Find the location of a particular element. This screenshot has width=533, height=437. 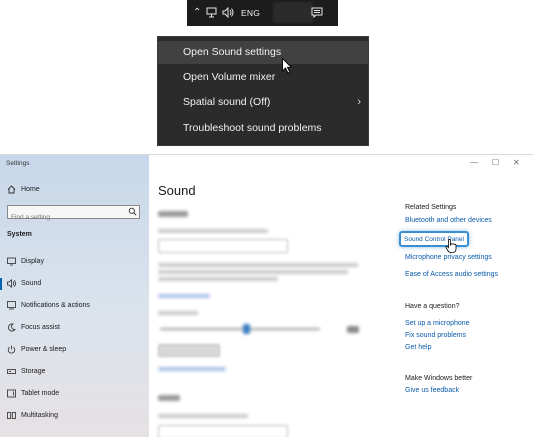

sidebar-item-label: Home is located at coordinates (30, 189).